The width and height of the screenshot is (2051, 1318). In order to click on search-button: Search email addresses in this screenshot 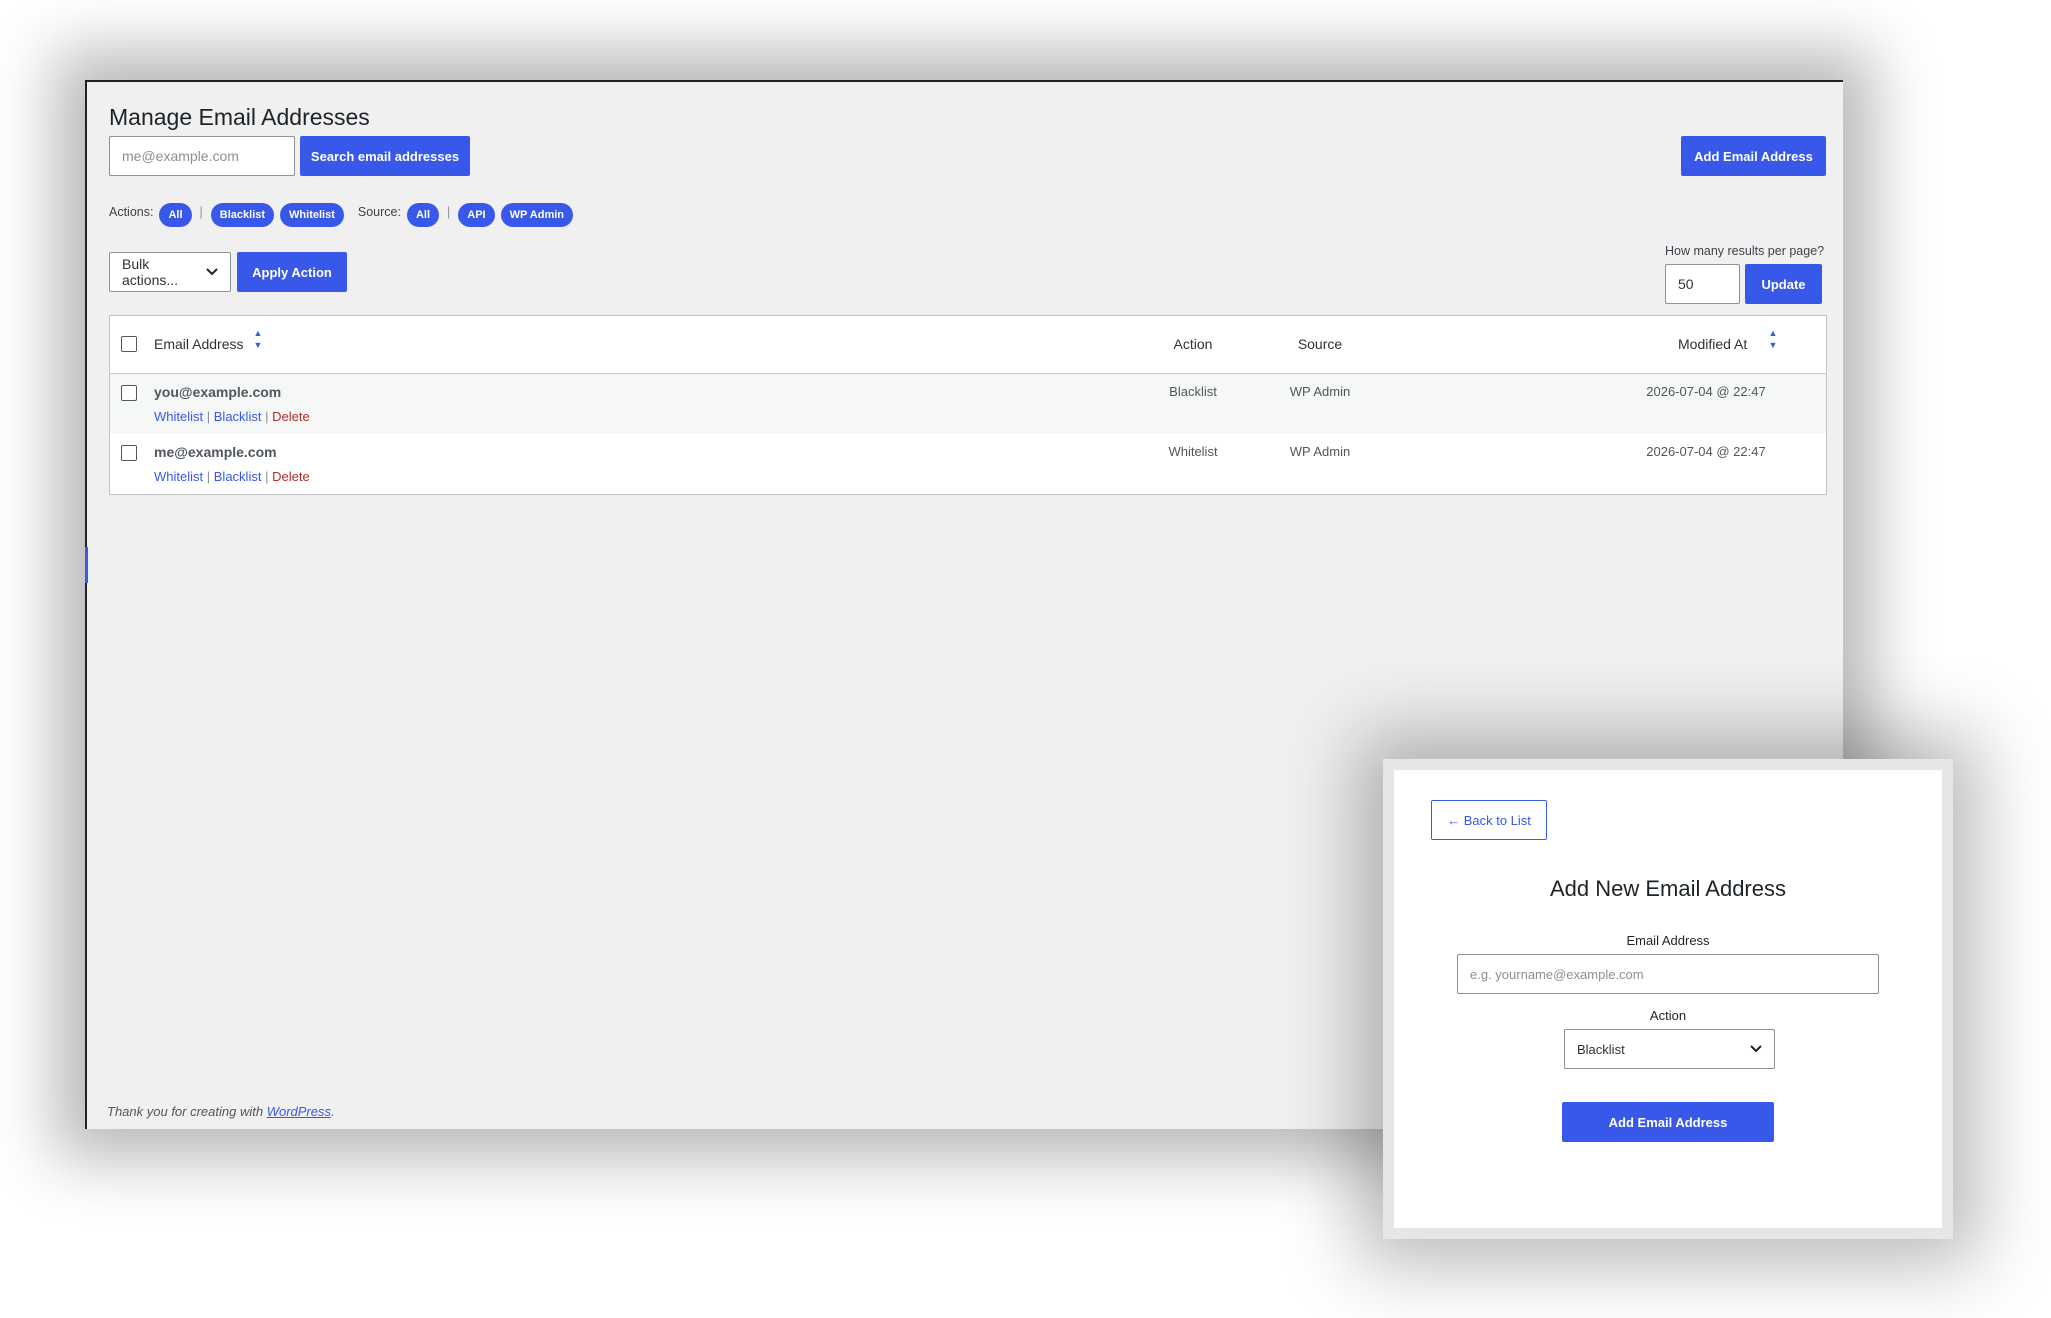, I will do `click(385, 156)`.